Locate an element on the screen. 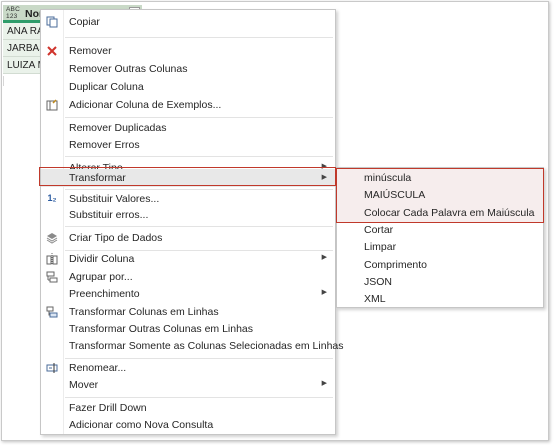  submenu-item-capitalize-each-word: Colocar Cada Palavra em Maiúscula is located at coordinates (440, 213).